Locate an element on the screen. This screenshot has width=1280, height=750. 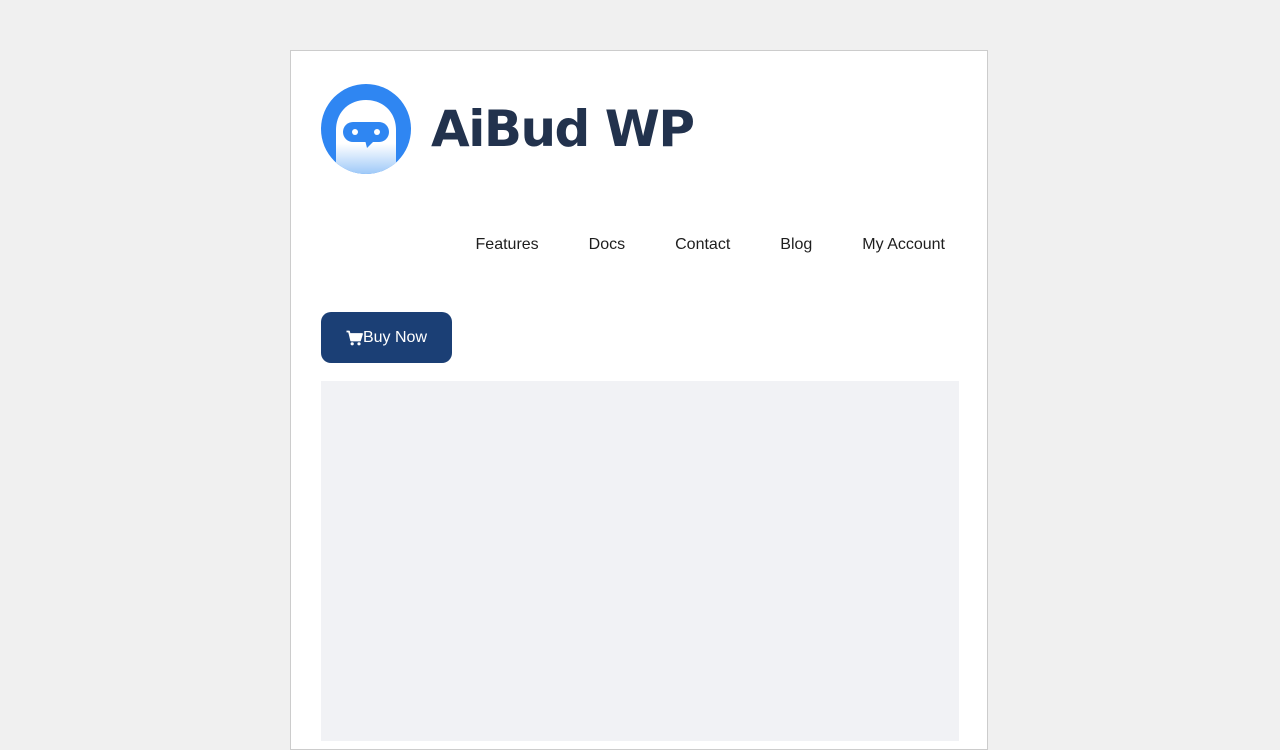
nav-item-my-account: My Account is located at coordinates (898, 245).